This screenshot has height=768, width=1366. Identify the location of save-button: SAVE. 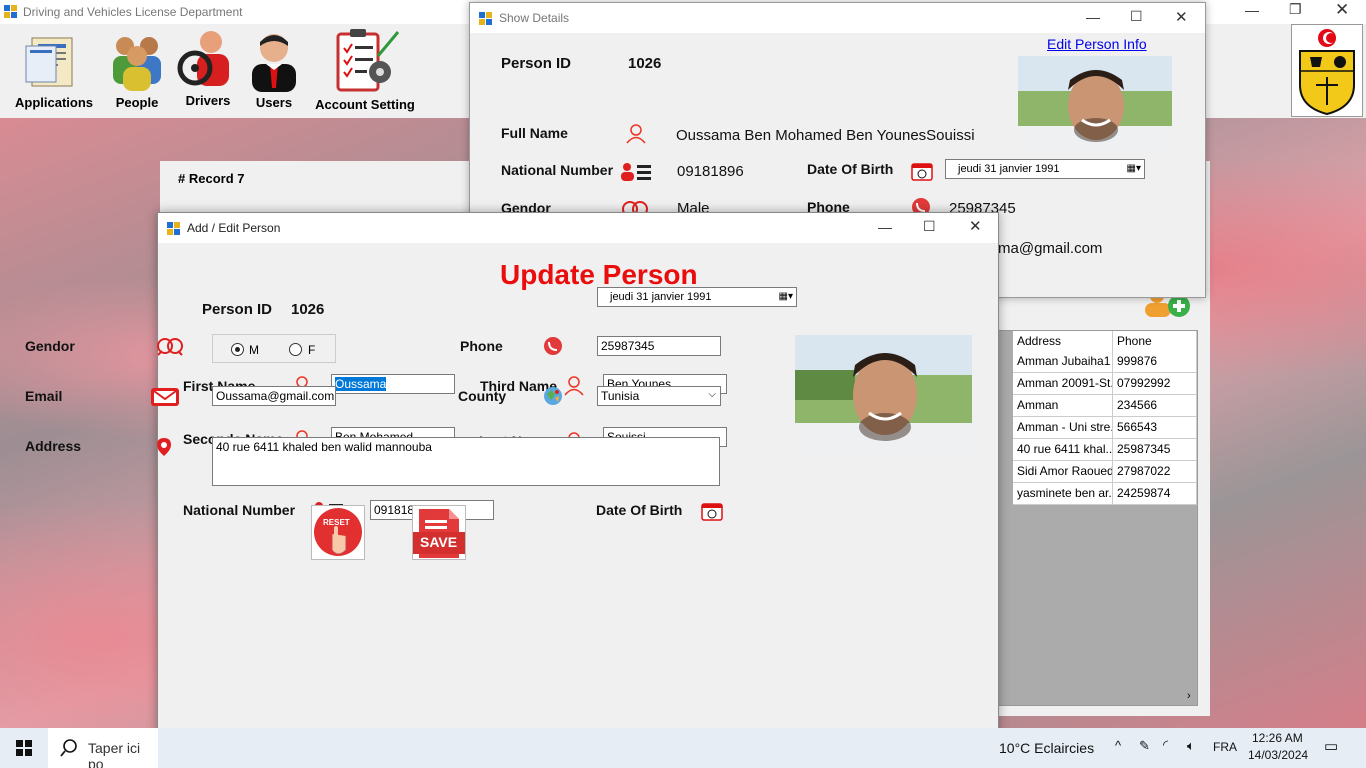
(439, 532).